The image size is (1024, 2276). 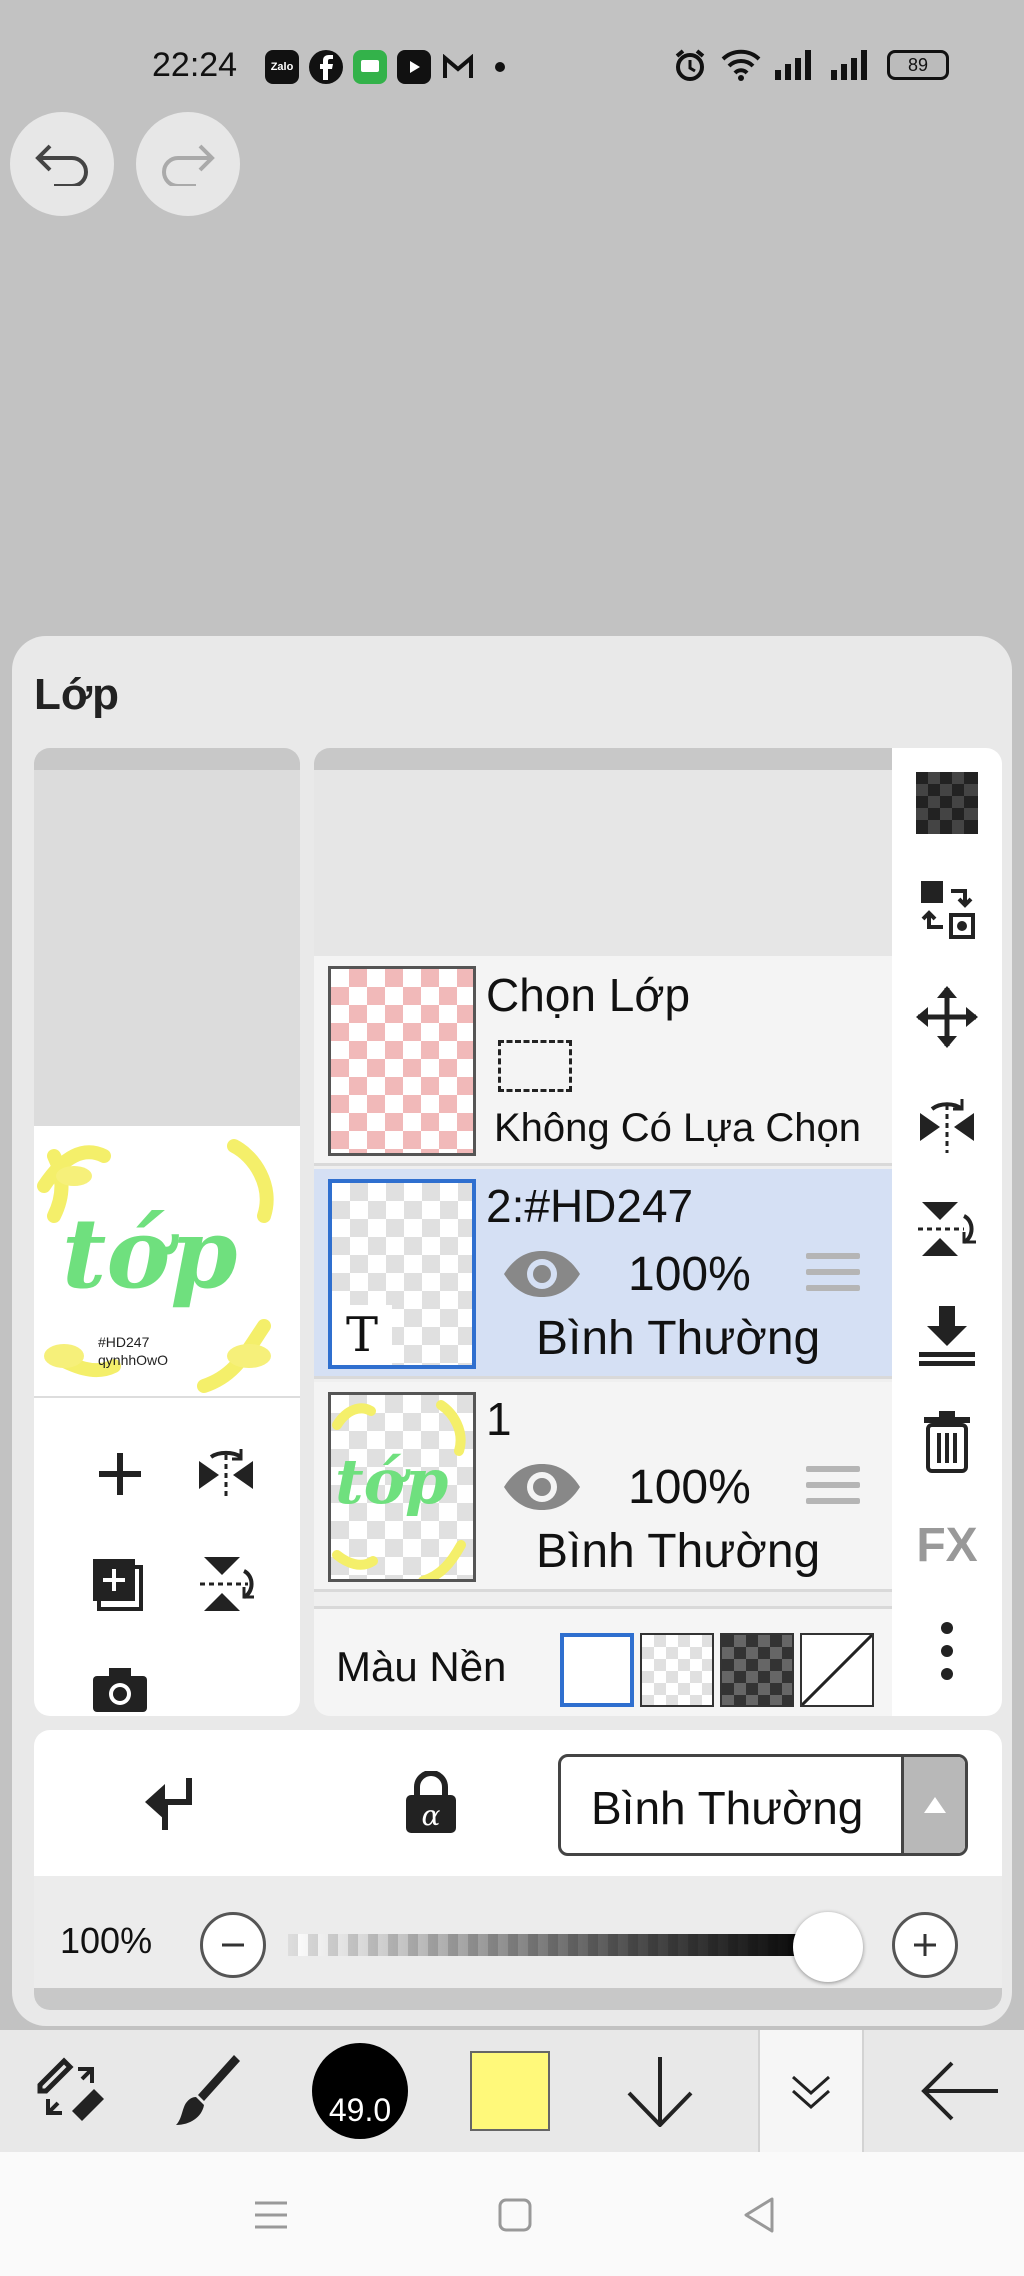 I want to click on selection-marquee-icon, so click(x=535, y=1066).